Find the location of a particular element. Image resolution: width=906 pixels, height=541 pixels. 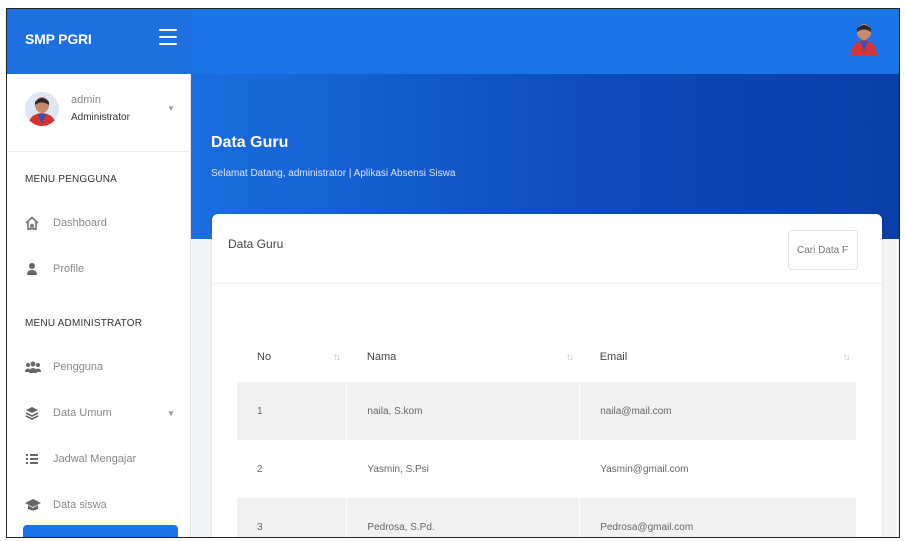

sidebar-item-profile: Profile is located at coordinates (99, 272).